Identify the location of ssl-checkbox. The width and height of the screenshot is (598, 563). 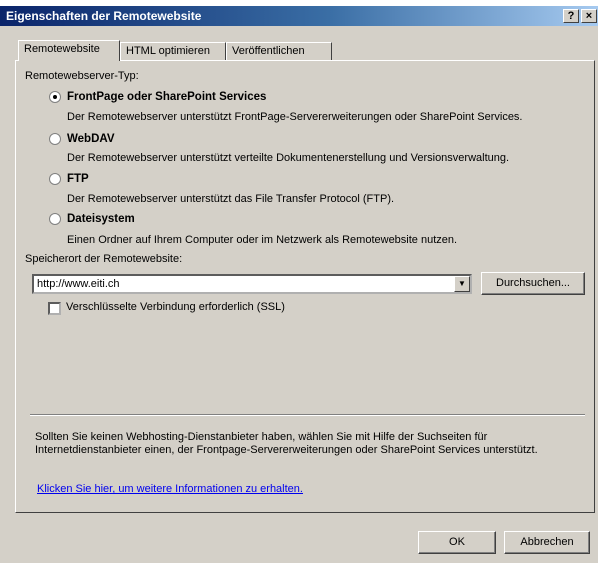
(54, 308).